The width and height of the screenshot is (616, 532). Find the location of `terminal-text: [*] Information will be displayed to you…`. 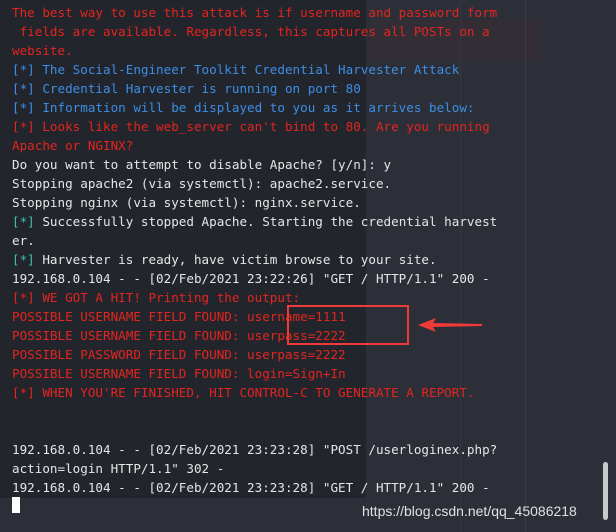

terminal-text: [*] Information will be displayed to you… is located at coordinates (243, 107).